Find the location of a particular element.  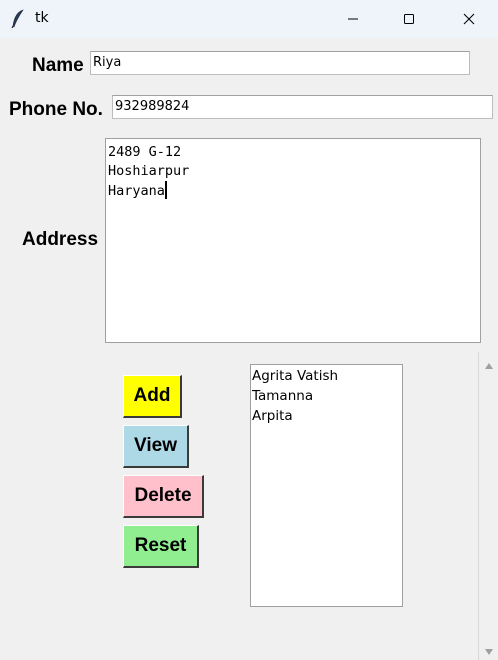

close-icon is located at coordinates (469, 19).